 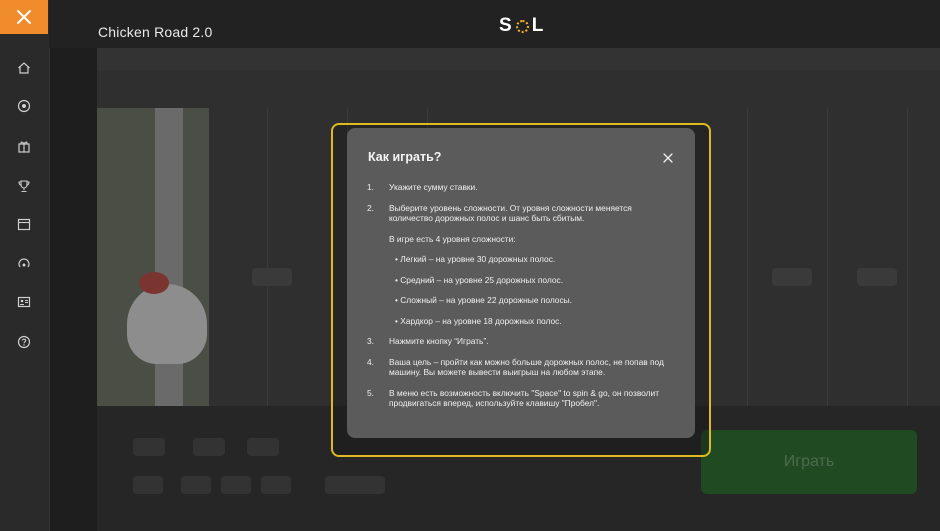 What do you see at coordinates (370, 341) in the screenshot?
I see `step-number: 3.` at bounding box center [370, 341].